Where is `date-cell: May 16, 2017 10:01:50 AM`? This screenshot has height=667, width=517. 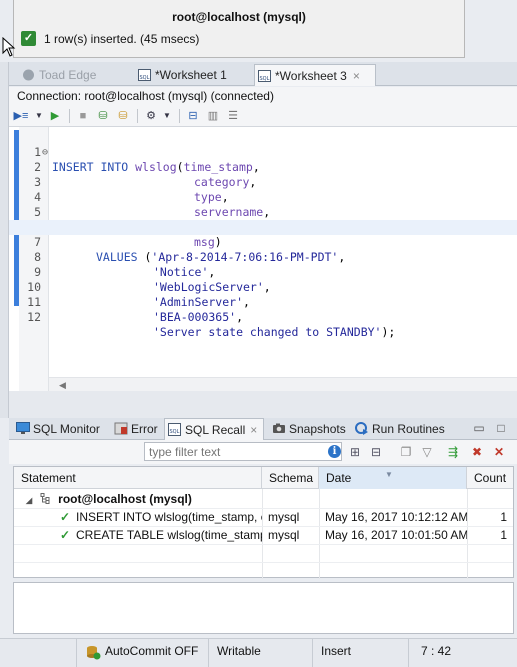
date-cell: May 16, 2017 10:01:50 AM is located at coordinates (396, 535).